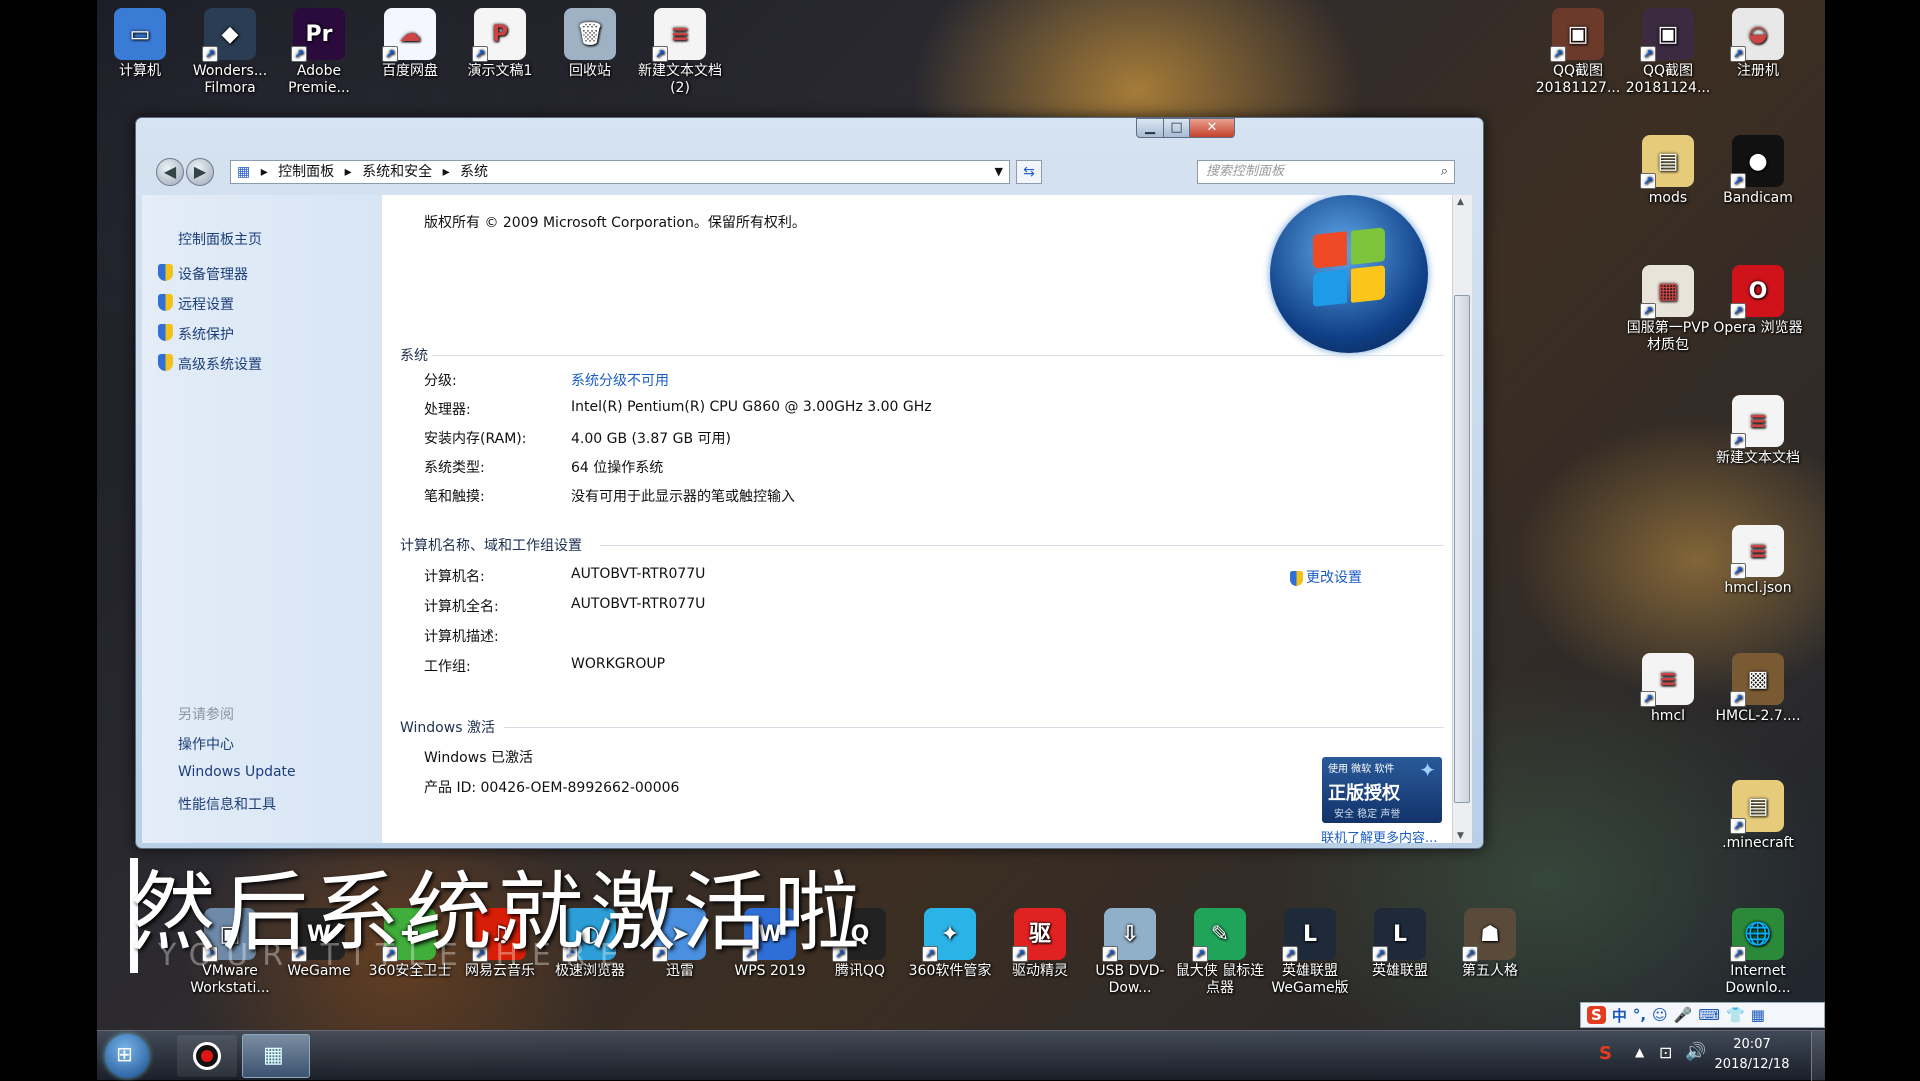 Image resolution: width=1920 pixels, height=1081 pixels. I want to click on action-center-link: 操作中心, so click(206, 744).